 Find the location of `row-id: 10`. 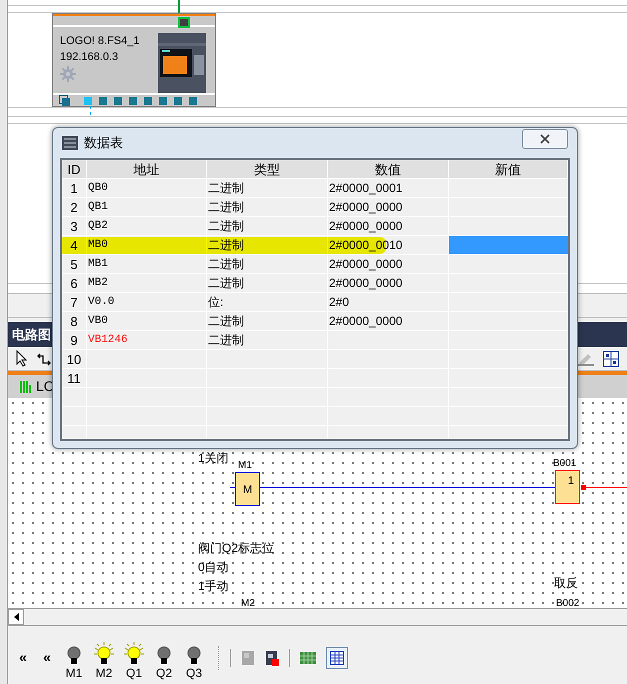

row-id: 10 is located at coordinates (74, 359).